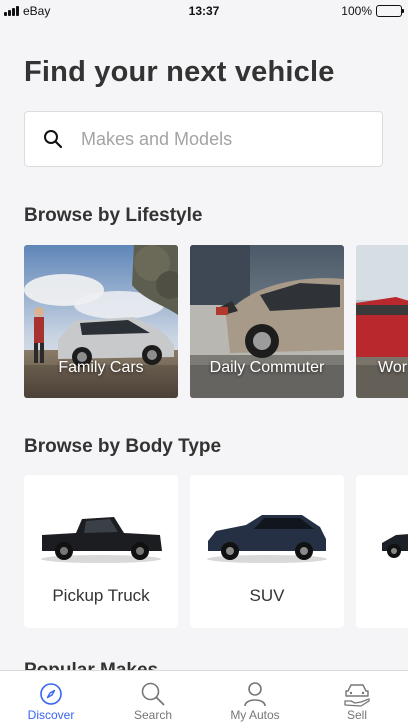 This screenshot has height=727, width=408. I want to click on battery-percent: 100%, so click(356, 11).